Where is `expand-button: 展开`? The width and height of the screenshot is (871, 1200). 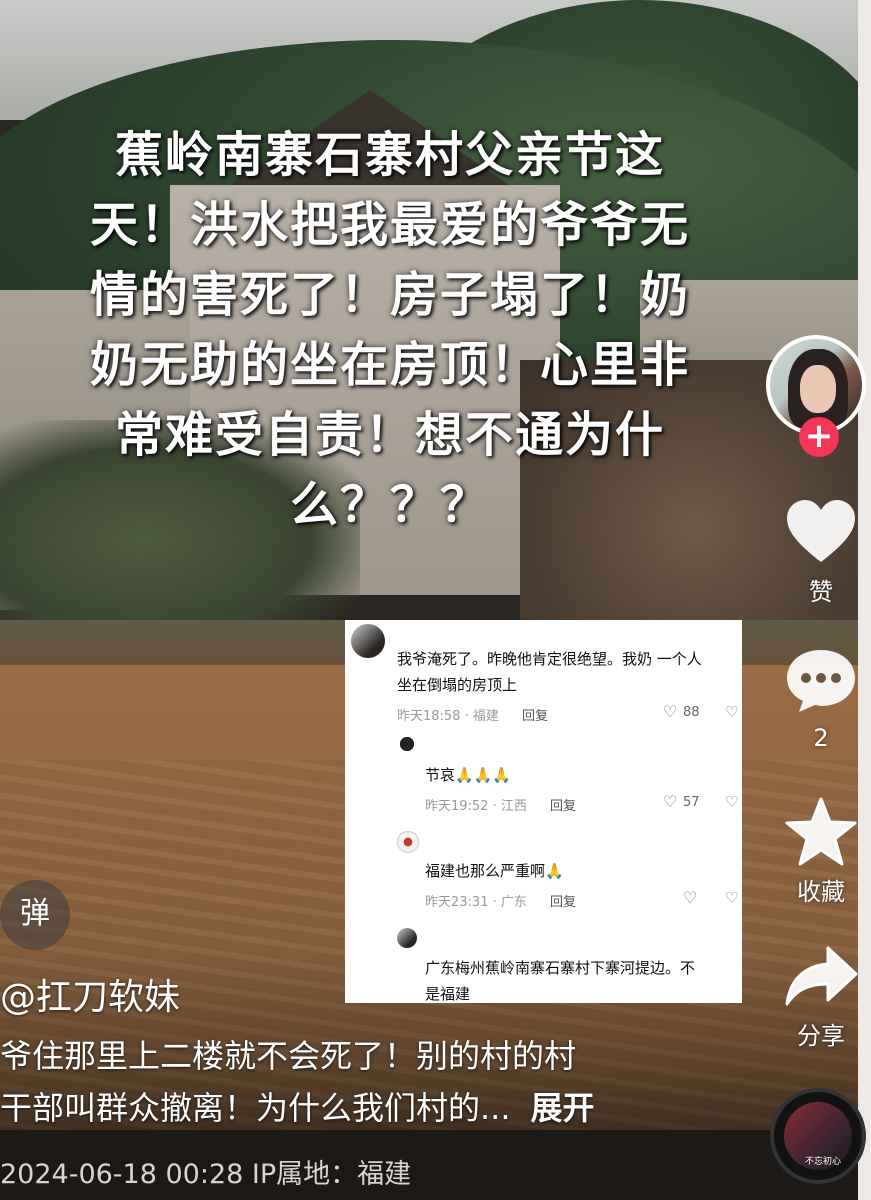 expand-button: 展开 is located at coordinates (563, 1108).